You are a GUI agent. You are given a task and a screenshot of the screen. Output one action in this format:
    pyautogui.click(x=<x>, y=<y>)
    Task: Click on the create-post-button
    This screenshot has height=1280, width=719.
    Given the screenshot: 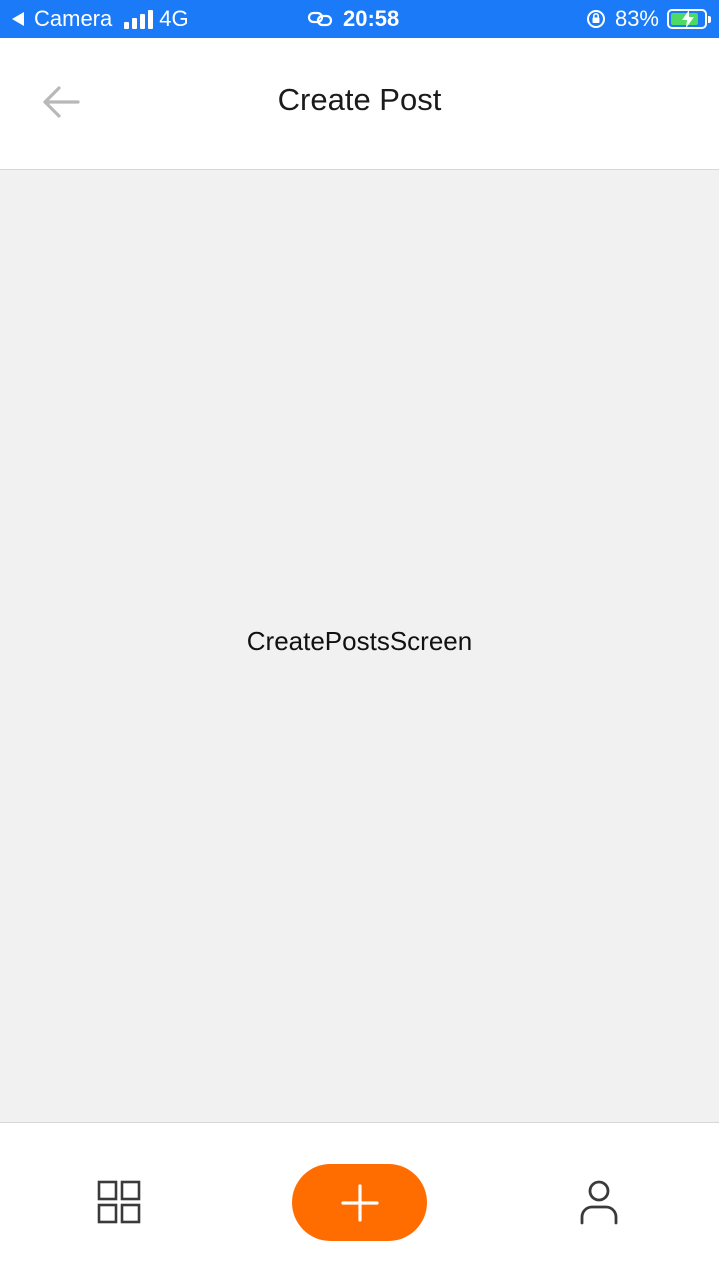 What is the action you would take?
    pyautogui.click(x=359, y=1202)
    